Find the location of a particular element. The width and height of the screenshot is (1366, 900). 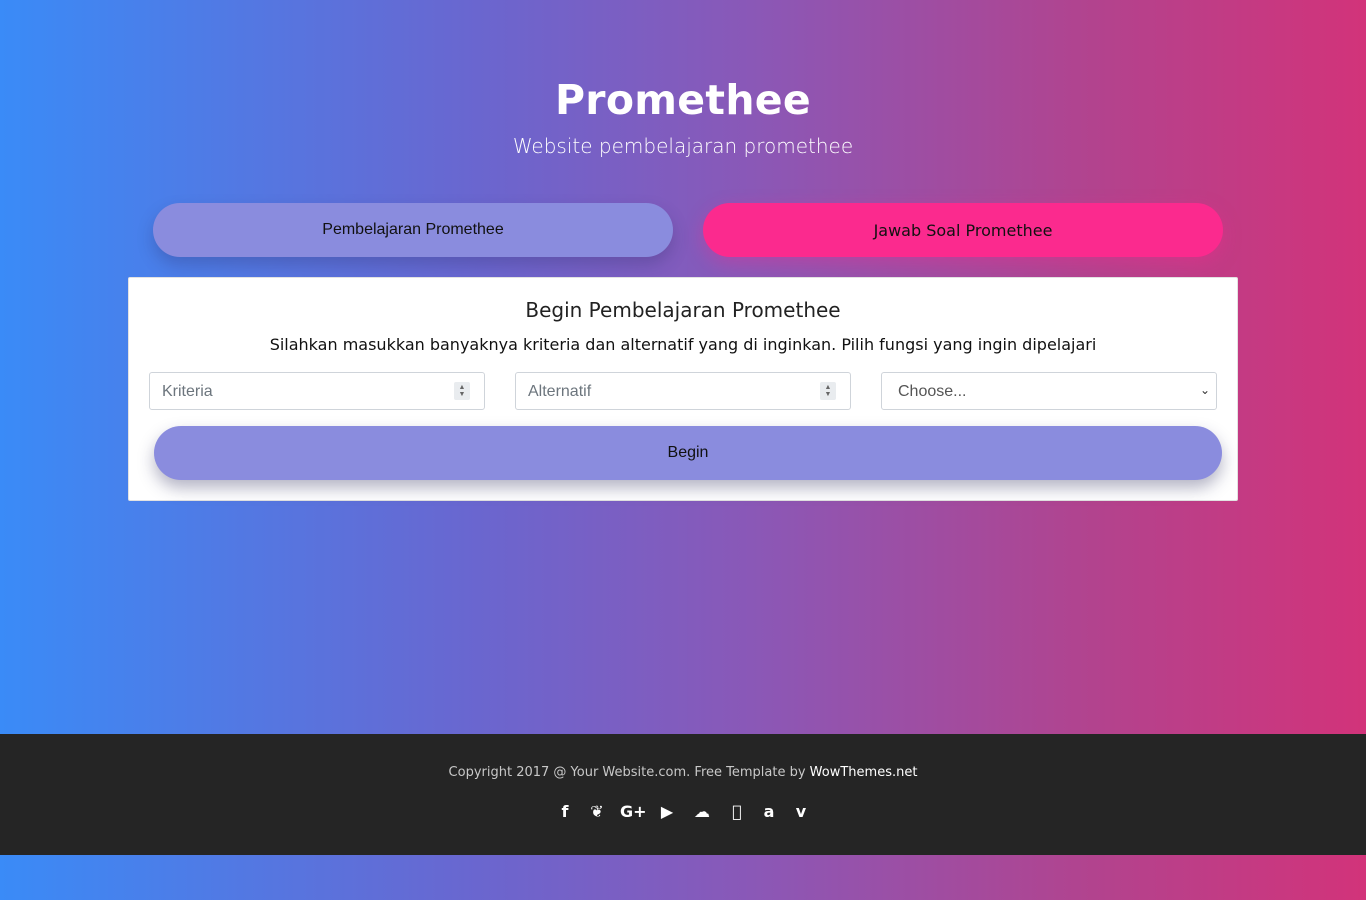

twitter-icon: ❦ is located at coordinates (597, 811).